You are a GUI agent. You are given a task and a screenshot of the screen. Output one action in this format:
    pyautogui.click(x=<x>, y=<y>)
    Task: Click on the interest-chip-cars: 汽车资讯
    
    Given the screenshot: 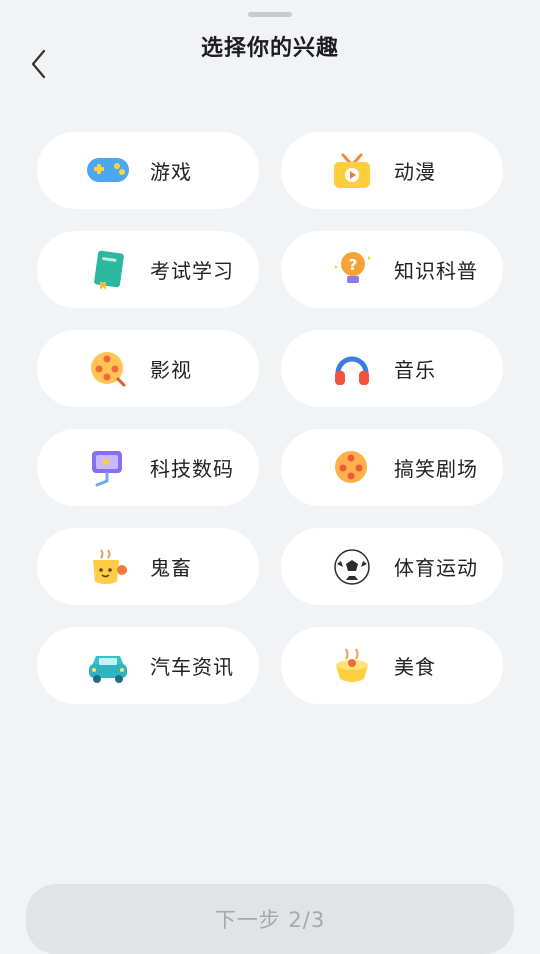 What is the action you would take?
    pyautogui.click(x=148, y=665)
    